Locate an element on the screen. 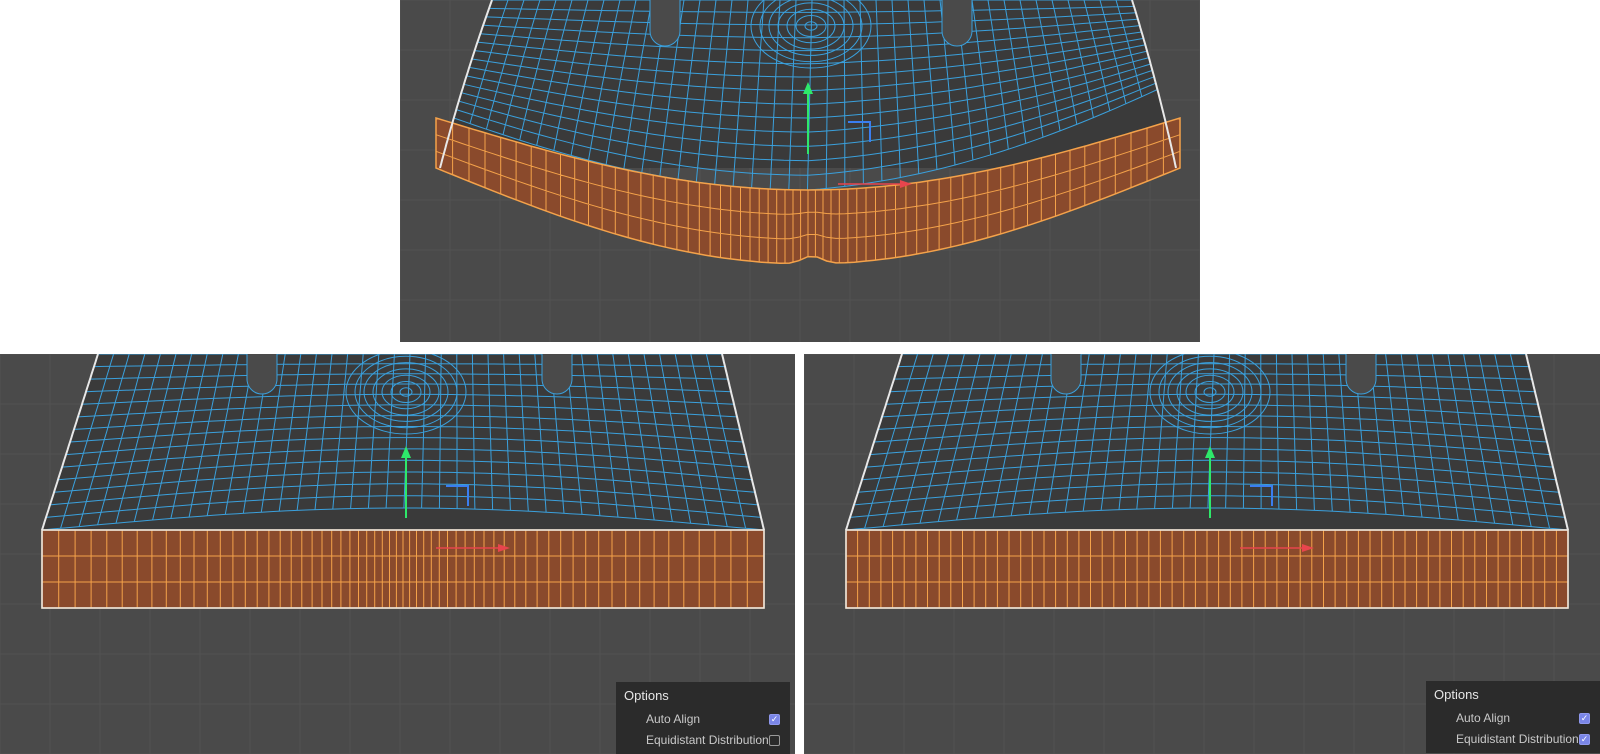  equidistant-distribution-checkbox: ✓ is located at coordinates (1584, 739).